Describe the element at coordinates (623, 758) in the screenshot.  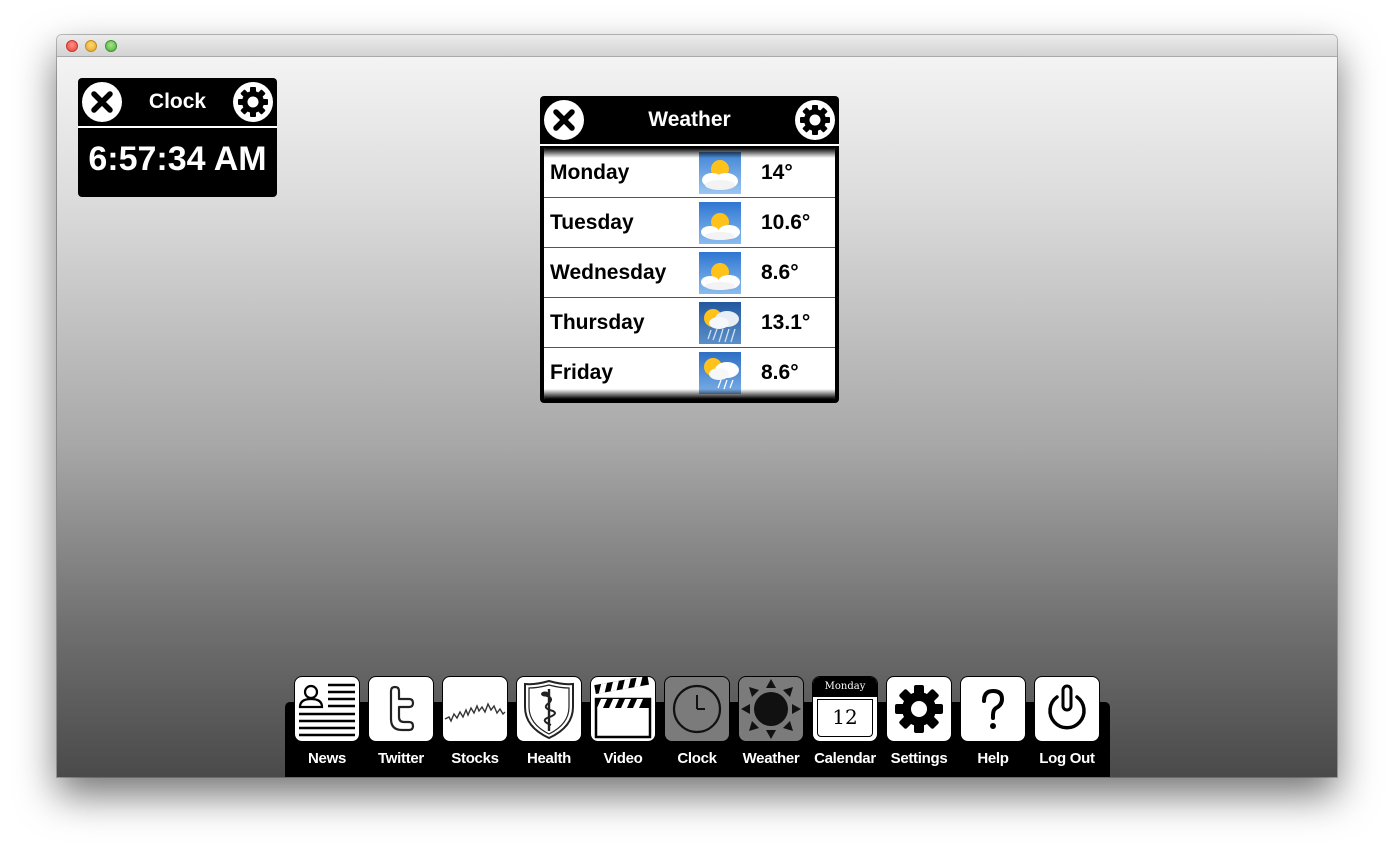
I see `dock-label: Video` at that location.